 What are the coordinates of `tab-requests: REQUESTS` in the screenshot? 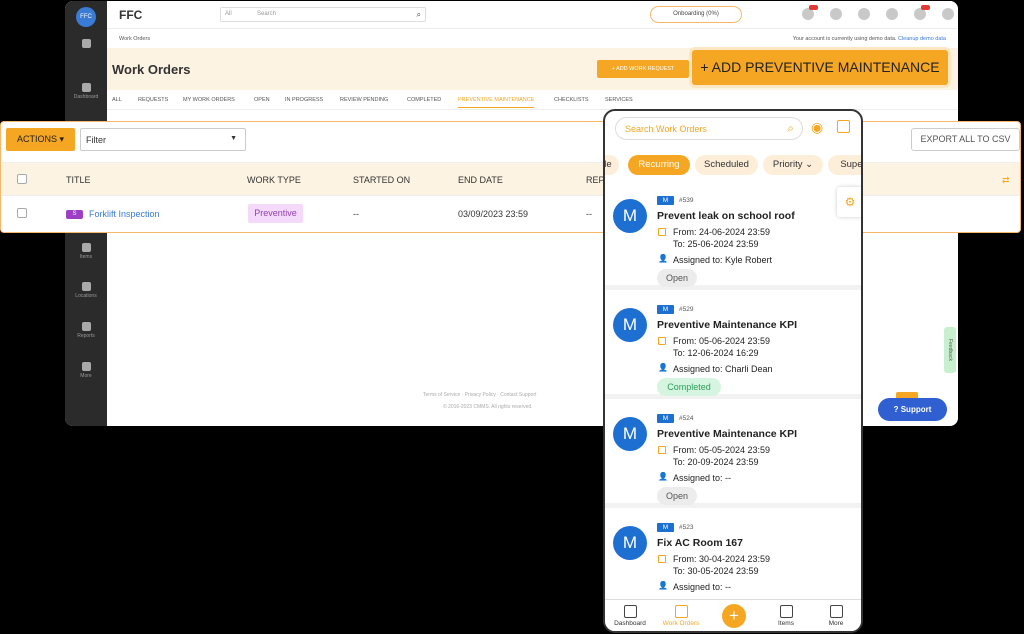 It's located at (153, 100).